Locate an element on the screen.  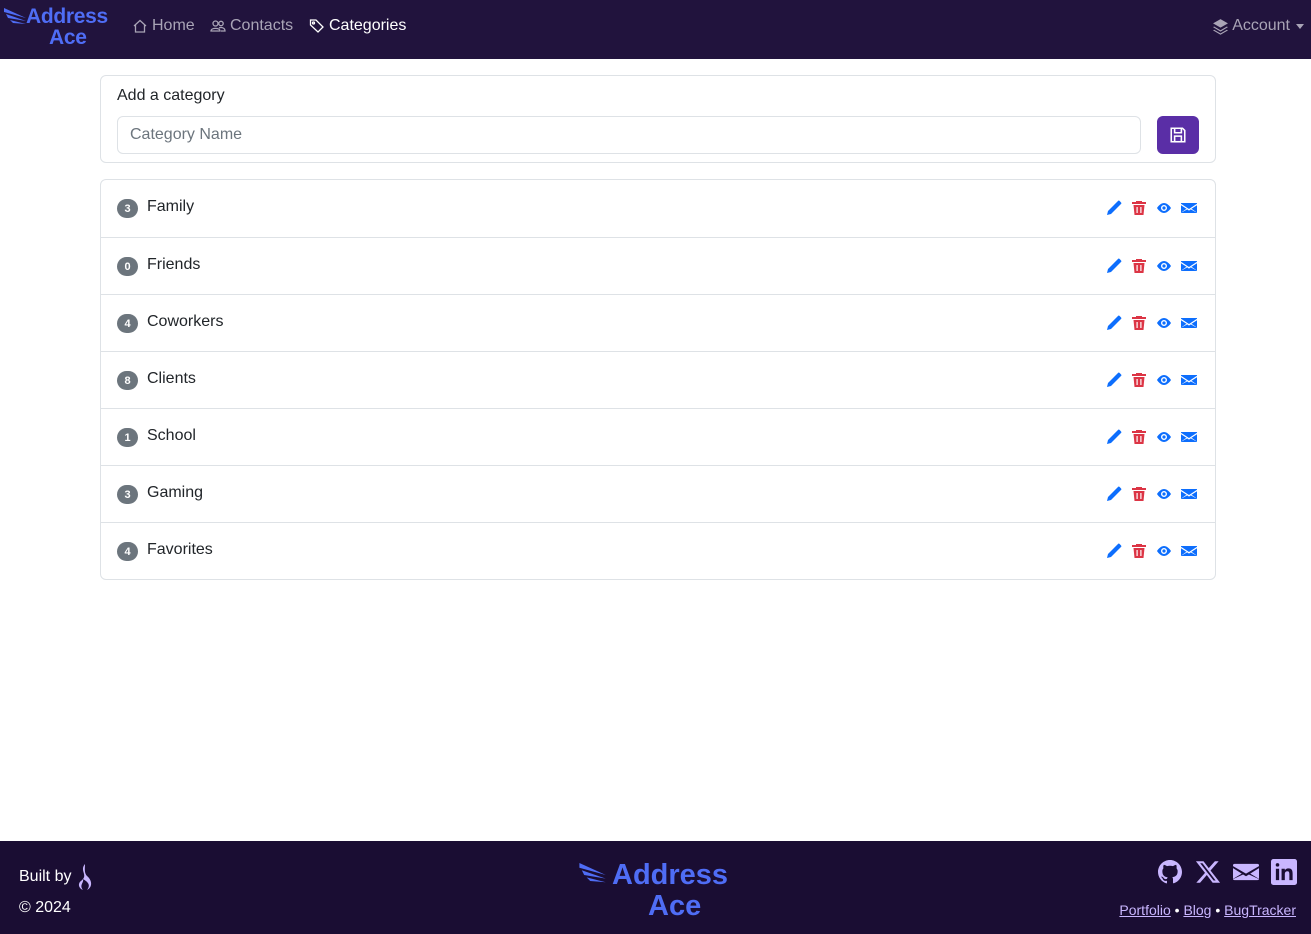
footer-links: Portfolio • Blog • BugTracker is located at coordinates (1207, 910).